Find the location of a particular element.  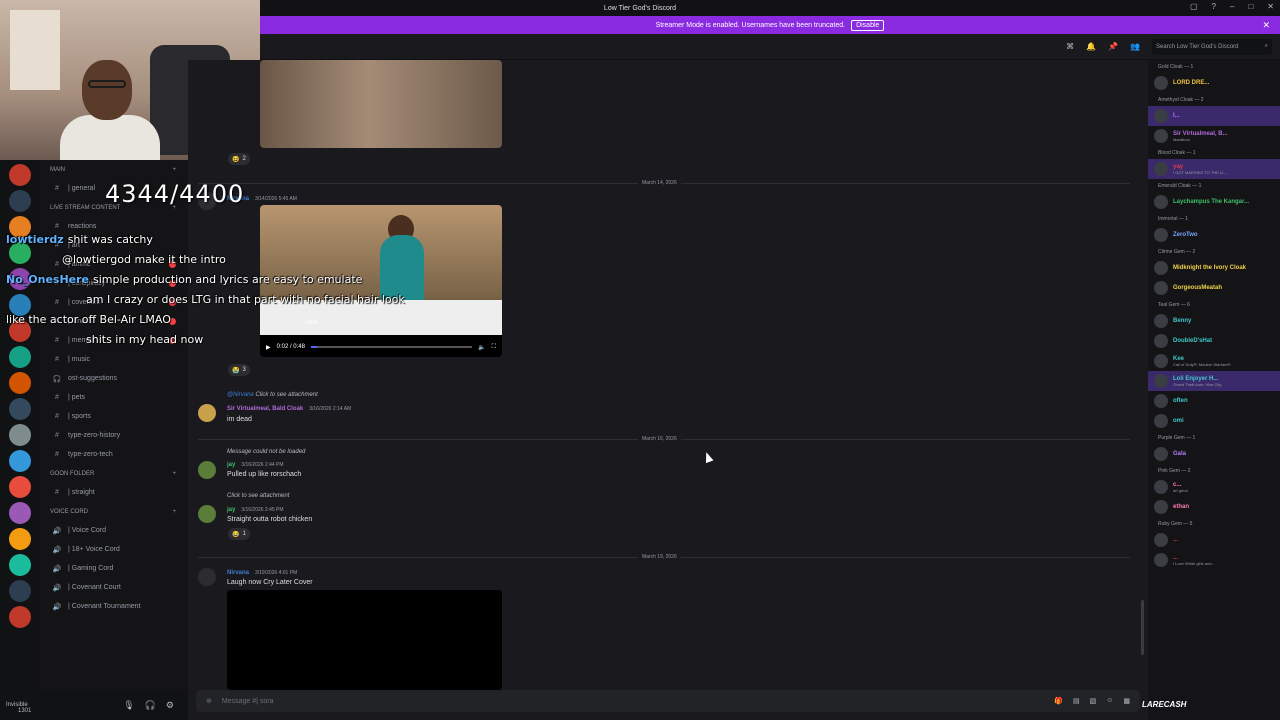

search-placeholder: Search Low Tier God's Discord is located at coordinates (1197, 46).